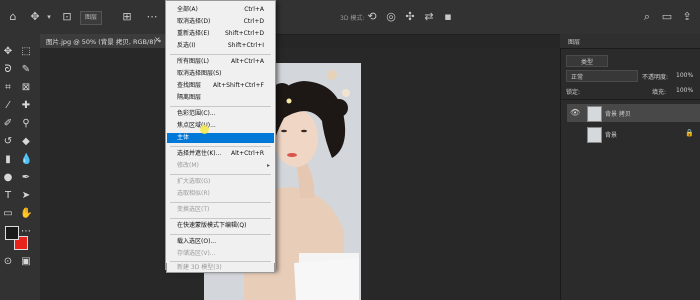  Describe the element at coordinates (268, 165) in the screenshot. I see `submenu-arrow-icon: ▸` at that location.